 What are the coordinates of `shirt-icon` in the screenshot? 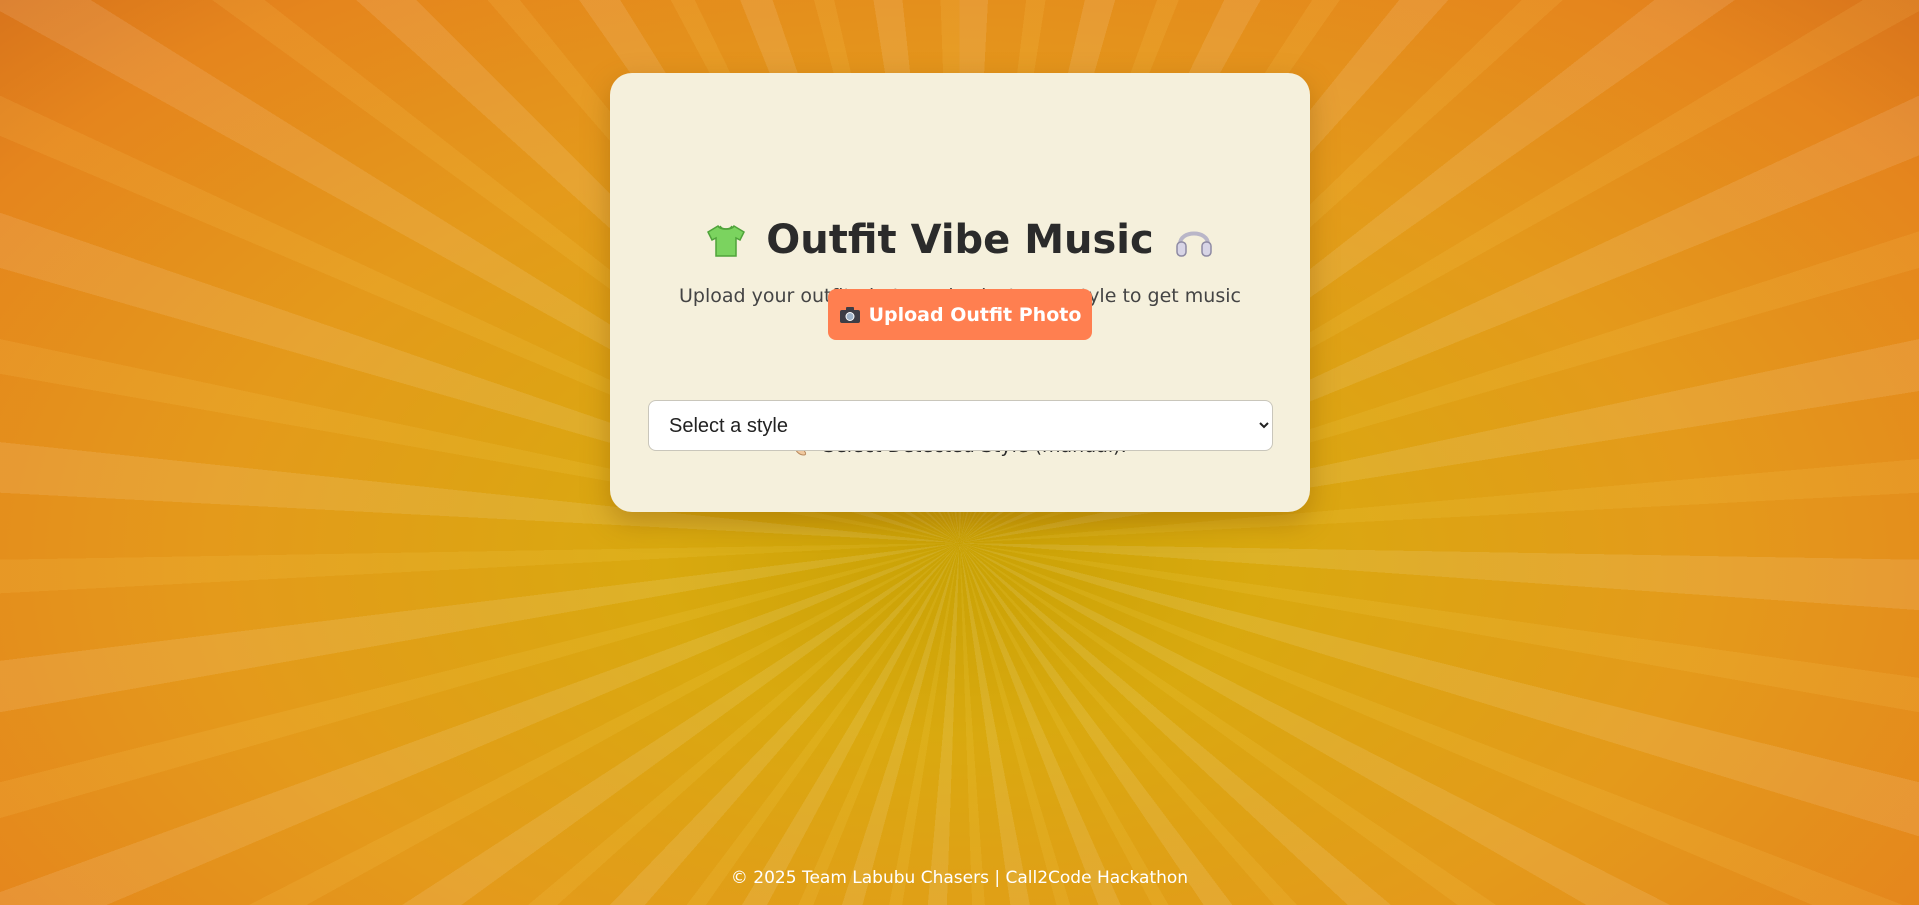 It's located at (726, 240).